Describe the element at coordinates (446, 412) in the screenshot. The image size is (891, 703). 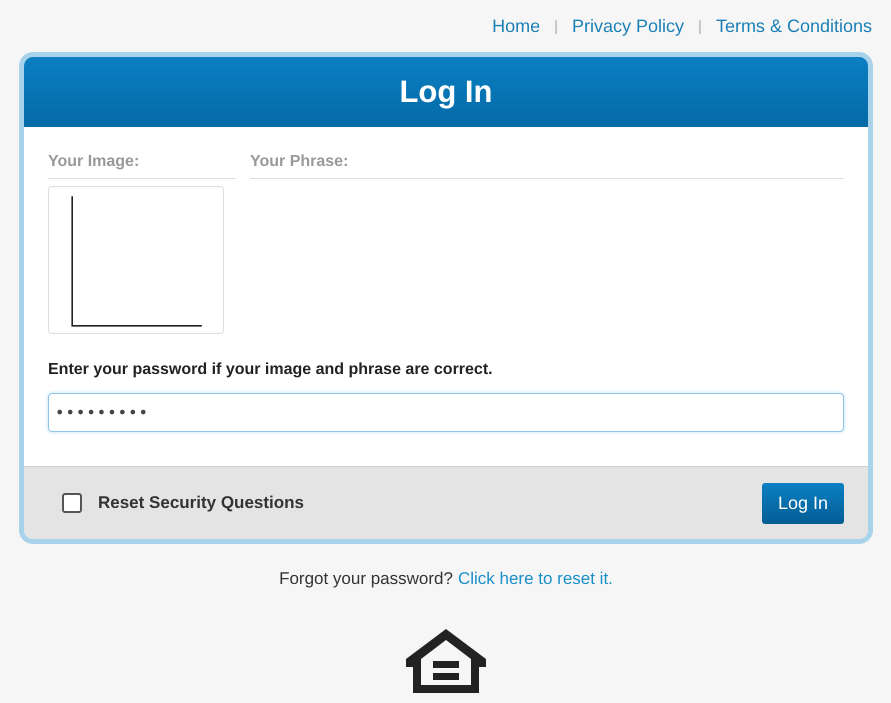
I see `password-field: •••••••••` at that location.